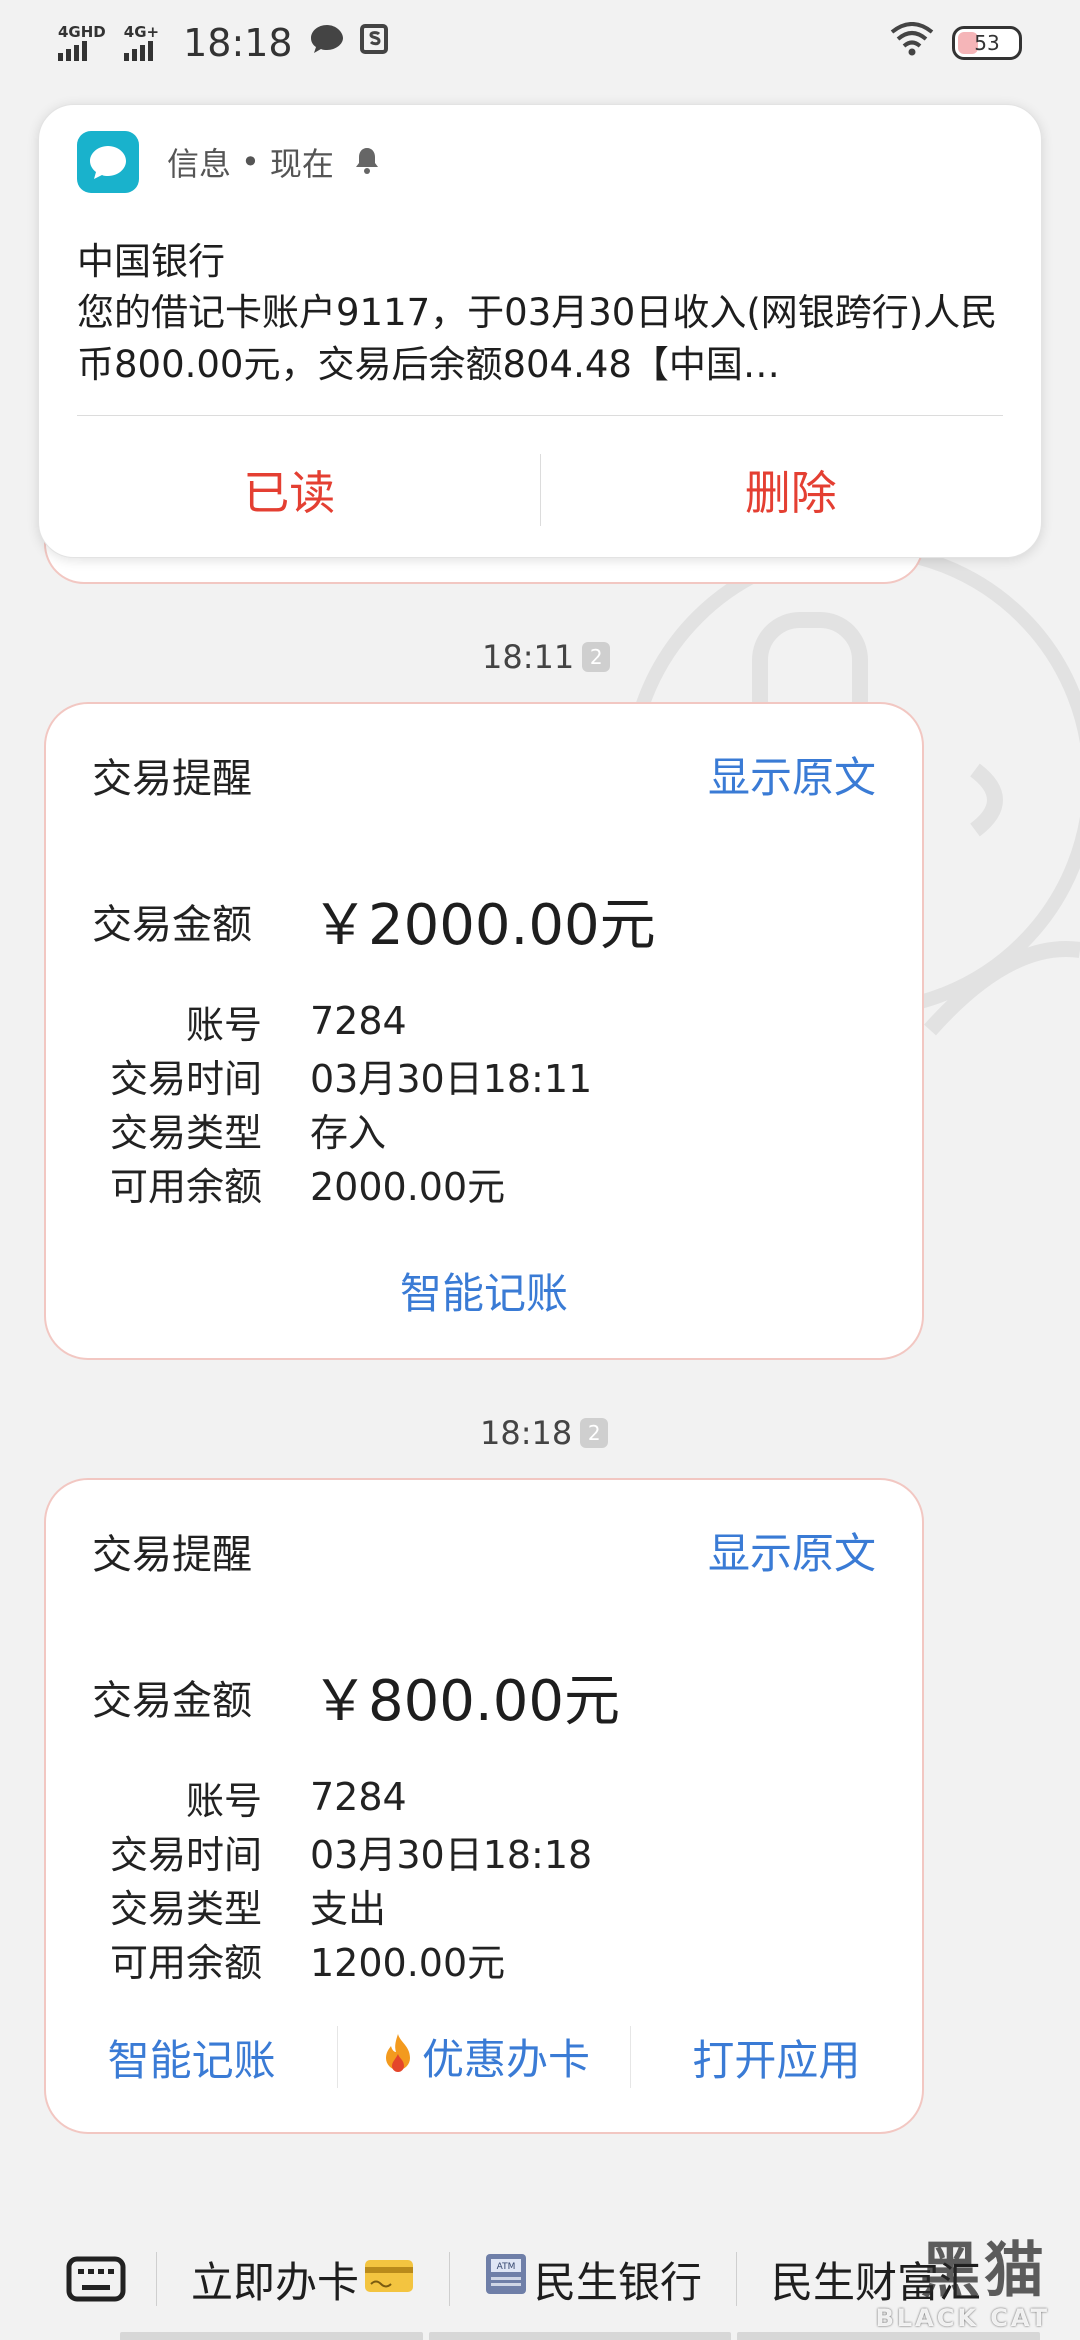 The height and width of the screenshot is (2340, 1080). I want to click on message-timestamp: 18:11 2, so click(546, 657).